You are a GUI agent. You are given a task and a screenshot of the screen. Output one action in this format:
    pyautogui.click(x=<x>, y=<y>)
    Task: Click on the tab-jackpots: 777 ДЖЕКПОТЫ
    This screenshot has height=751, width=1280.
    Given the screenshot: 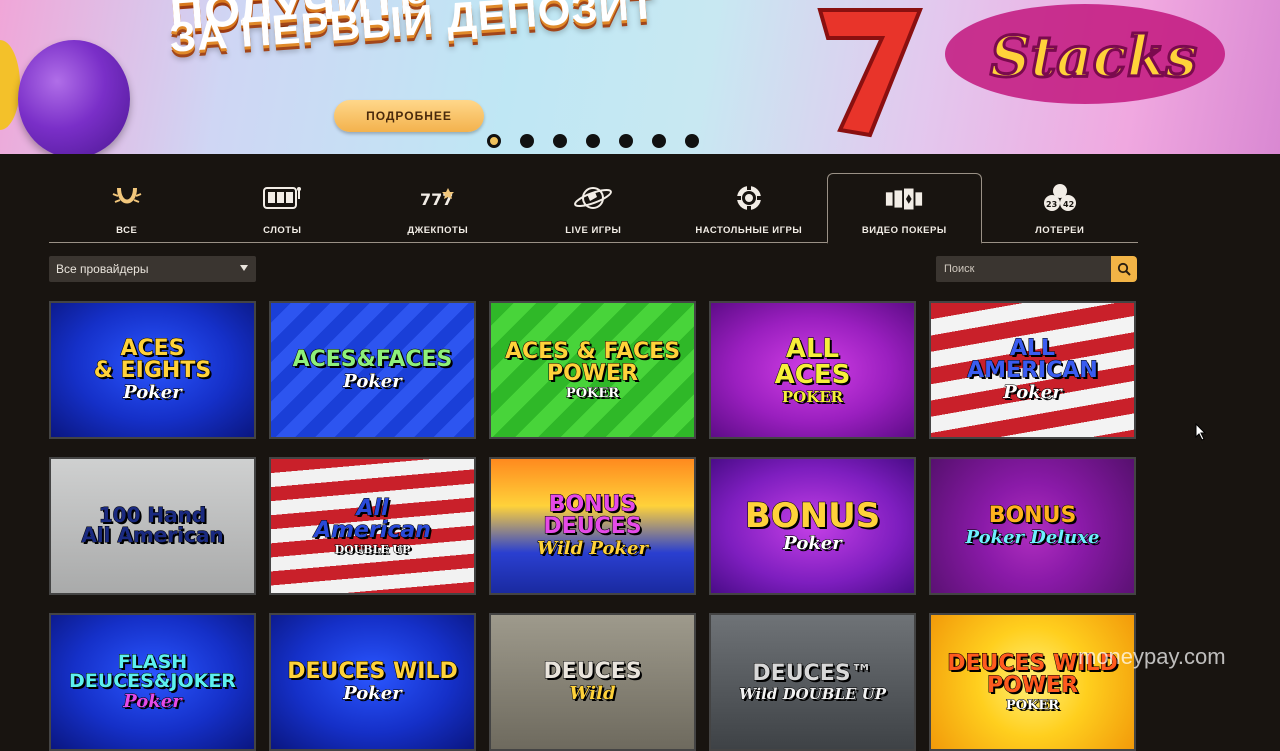 What is the action you would take?
    pyautogui.click(x=438, y=207)
    